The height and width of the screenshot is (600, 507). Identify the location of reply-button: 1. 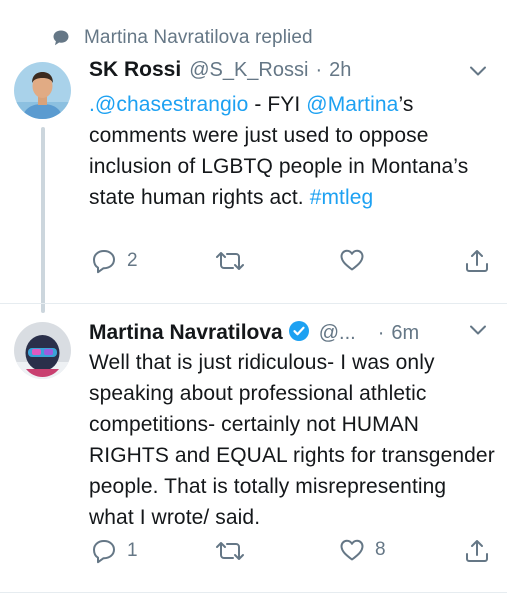
(114, 551).